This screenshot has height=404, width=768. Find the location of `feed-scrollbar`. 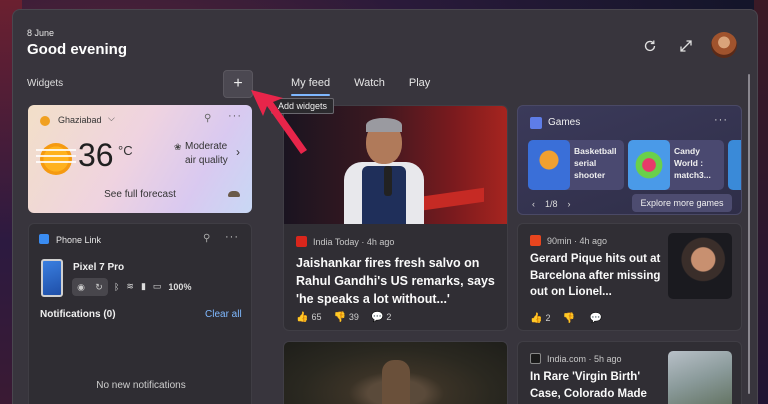

feed-scrollbar is located at coordinates (749, 234).